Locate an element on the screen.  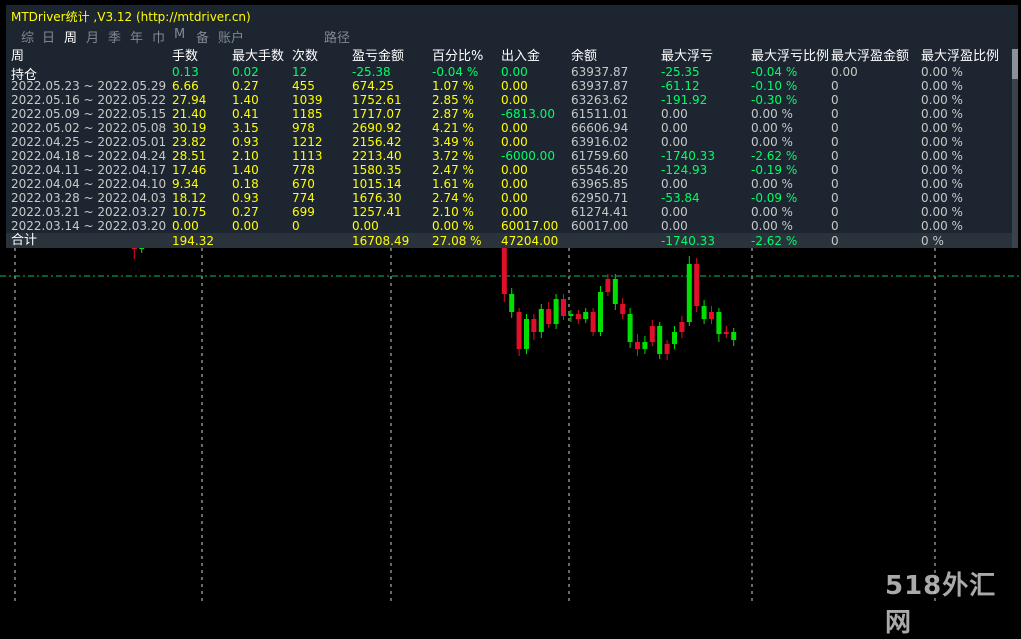
column-header: 盈亏金额 is located at coordinates (378, 56).